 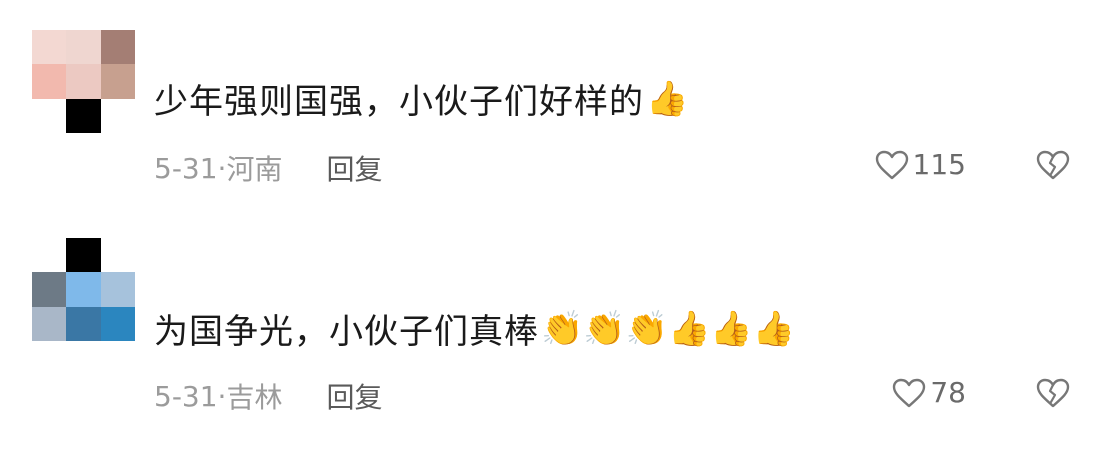 I want to click on comment-meta: 5-31 · 河南 回复, so click(x=268, y=168).